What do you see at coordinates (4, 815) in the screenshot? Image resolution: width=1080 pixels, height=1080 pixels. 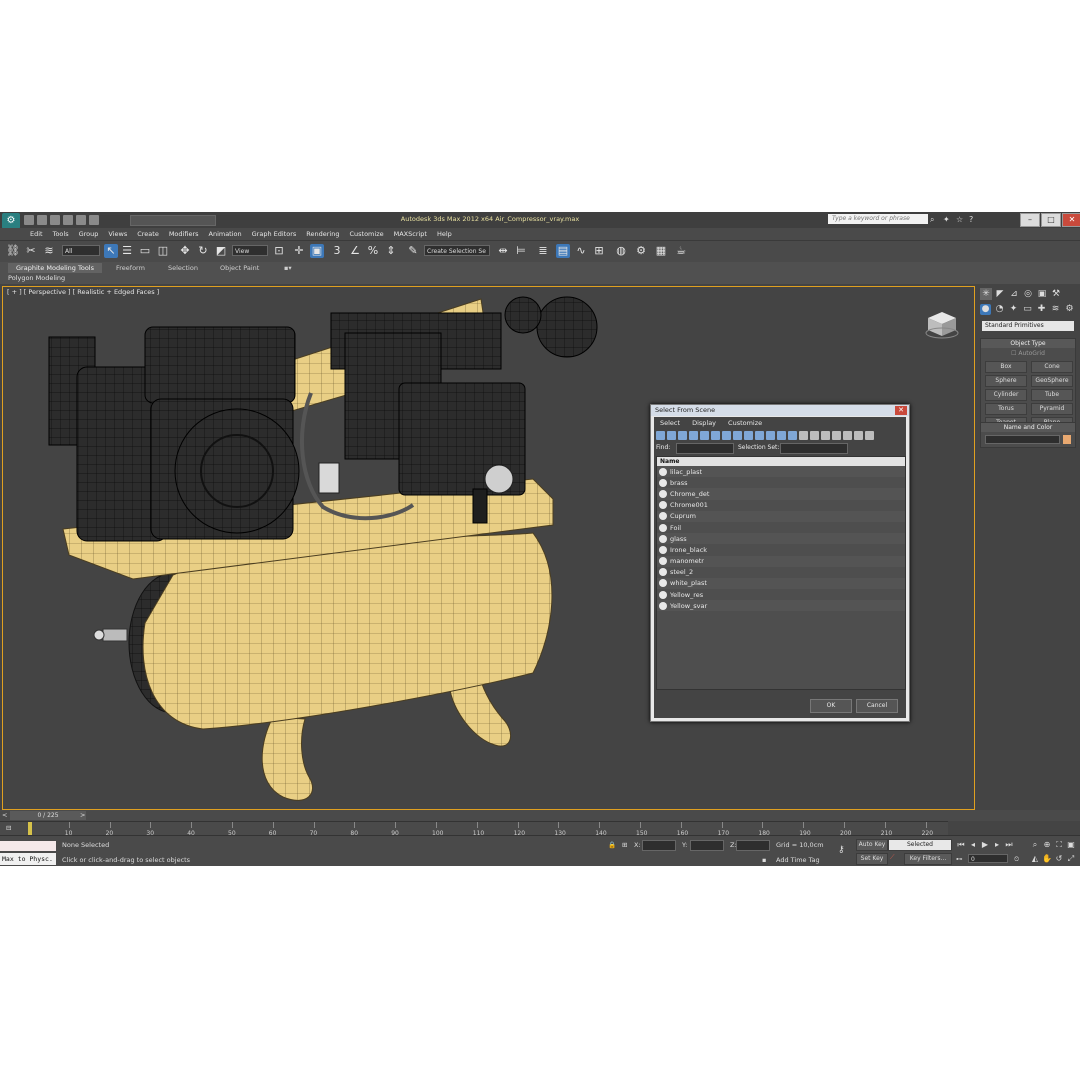 I see `time-slider-prev-icon: <` at bounding box center [4, 815].